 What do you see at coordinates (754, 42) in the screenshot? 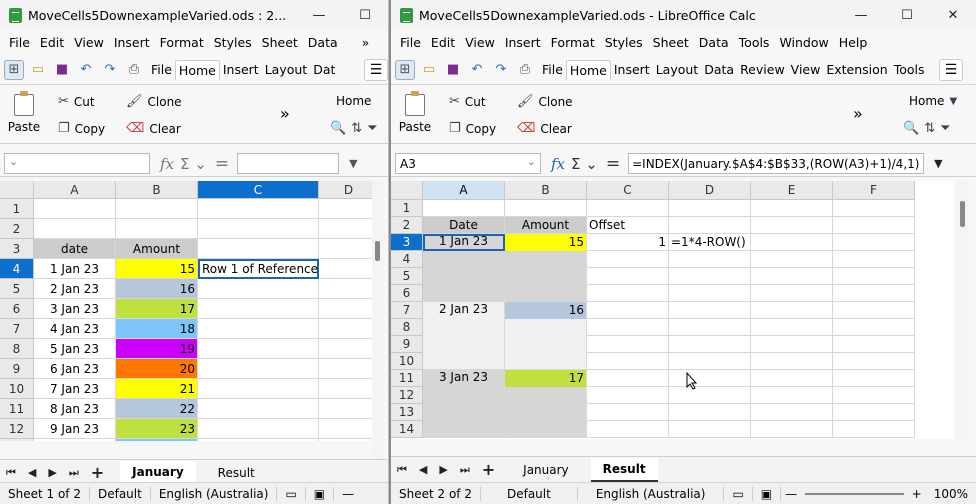
I see `menu-tools: Tools` at bounding box center [754, 42].